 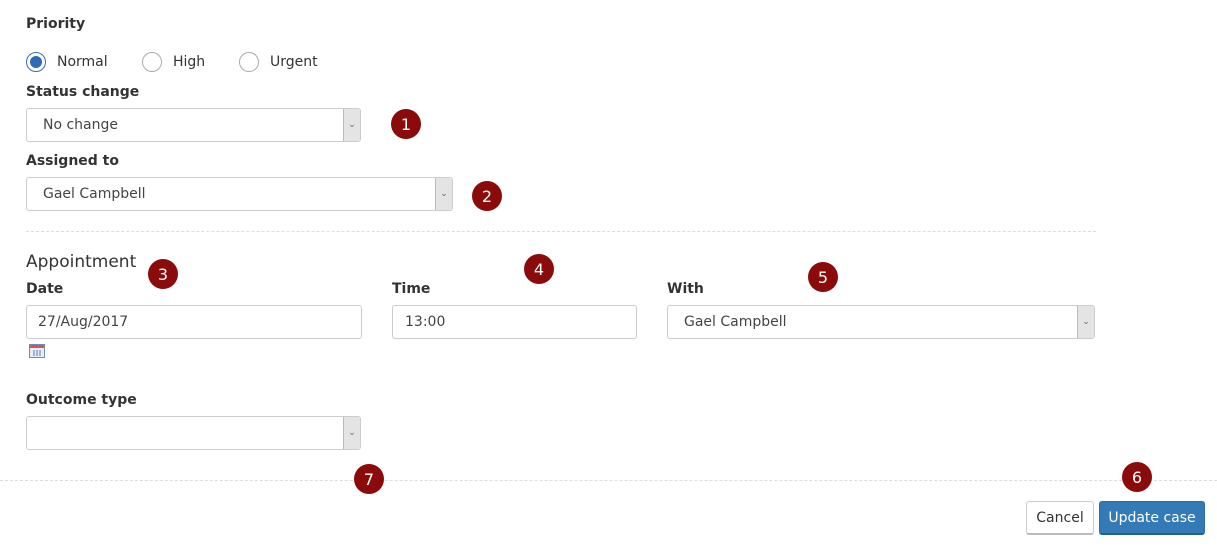 What do you see at coordinates (1137, 477) in the screenshot?
I see `callout-badge-6: 6` at bounding box center [1137, 477].